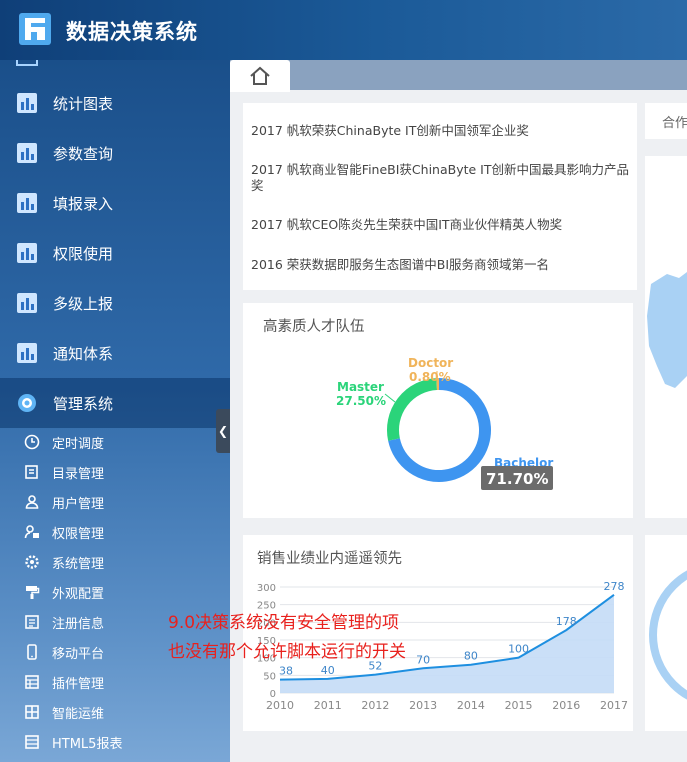 The image size is (687, 762). Describe the element at coordinates (78, 684) in the screenshot. I see `sub-item-label: 插件管理` at that location.